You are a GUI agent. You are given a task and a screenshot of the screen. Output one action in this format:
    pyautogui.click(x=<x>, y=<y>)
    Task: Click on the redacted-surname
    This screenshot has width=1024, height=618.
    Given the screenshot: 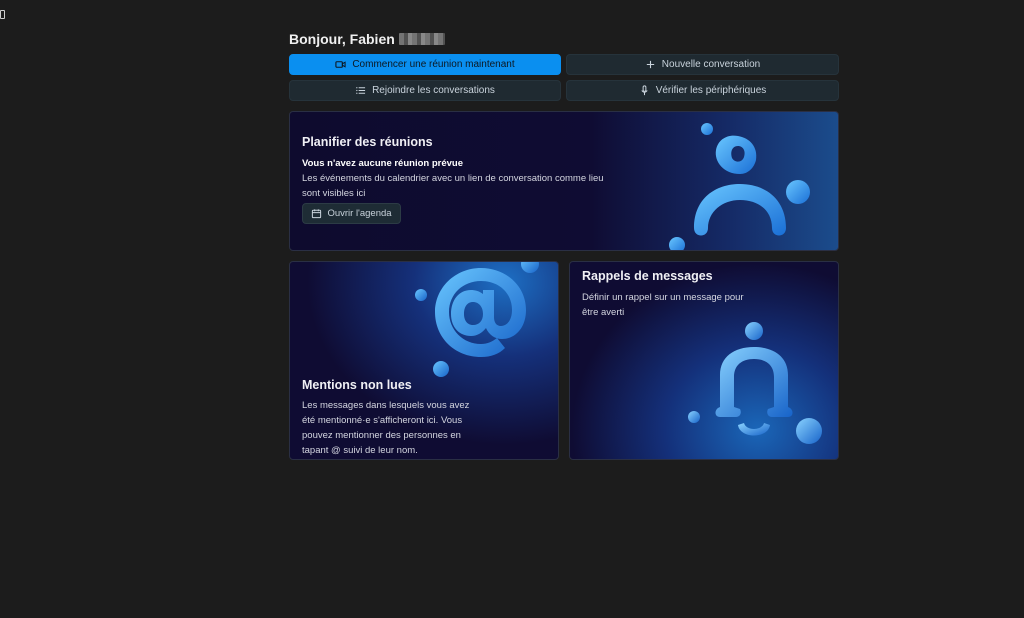 What is the action you would take?
    pyautogui.click(x=421, y=39)
    